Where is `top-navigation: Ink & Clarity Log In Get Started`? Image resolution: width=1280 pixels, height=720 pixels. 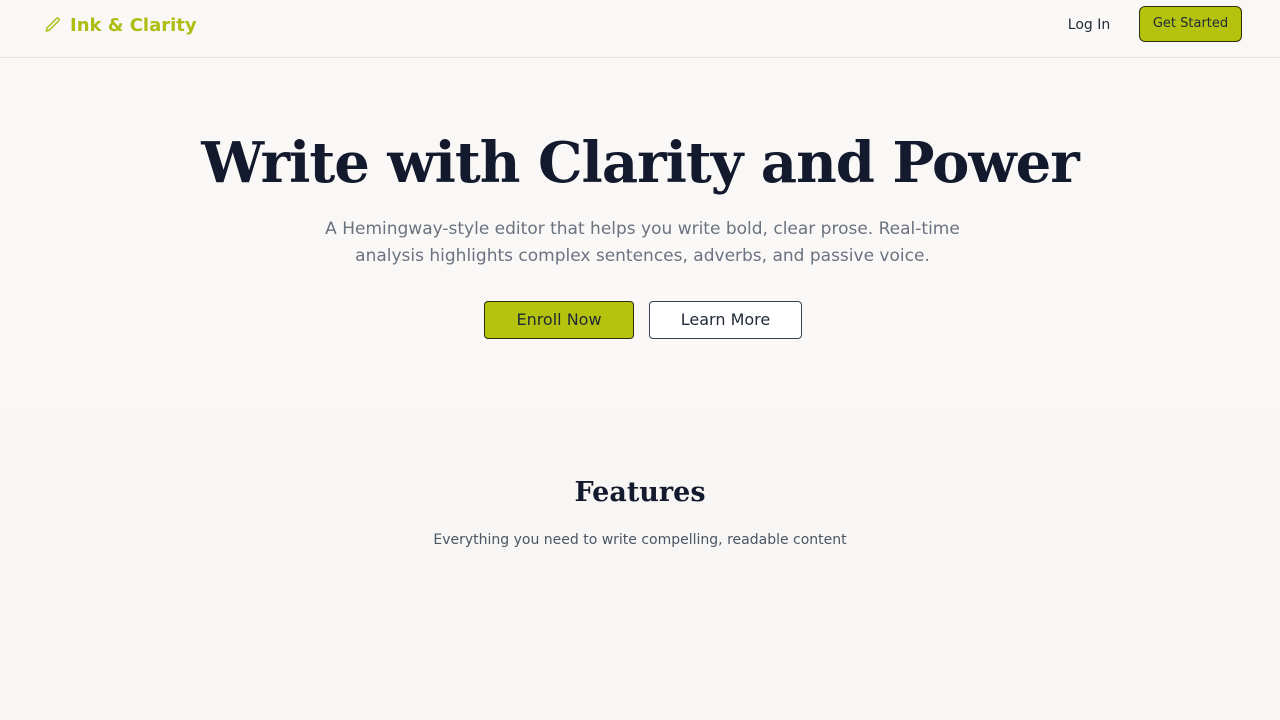 top-navigation: Ink & Clarity Log In Get Started is located at coordinates (640, 29).